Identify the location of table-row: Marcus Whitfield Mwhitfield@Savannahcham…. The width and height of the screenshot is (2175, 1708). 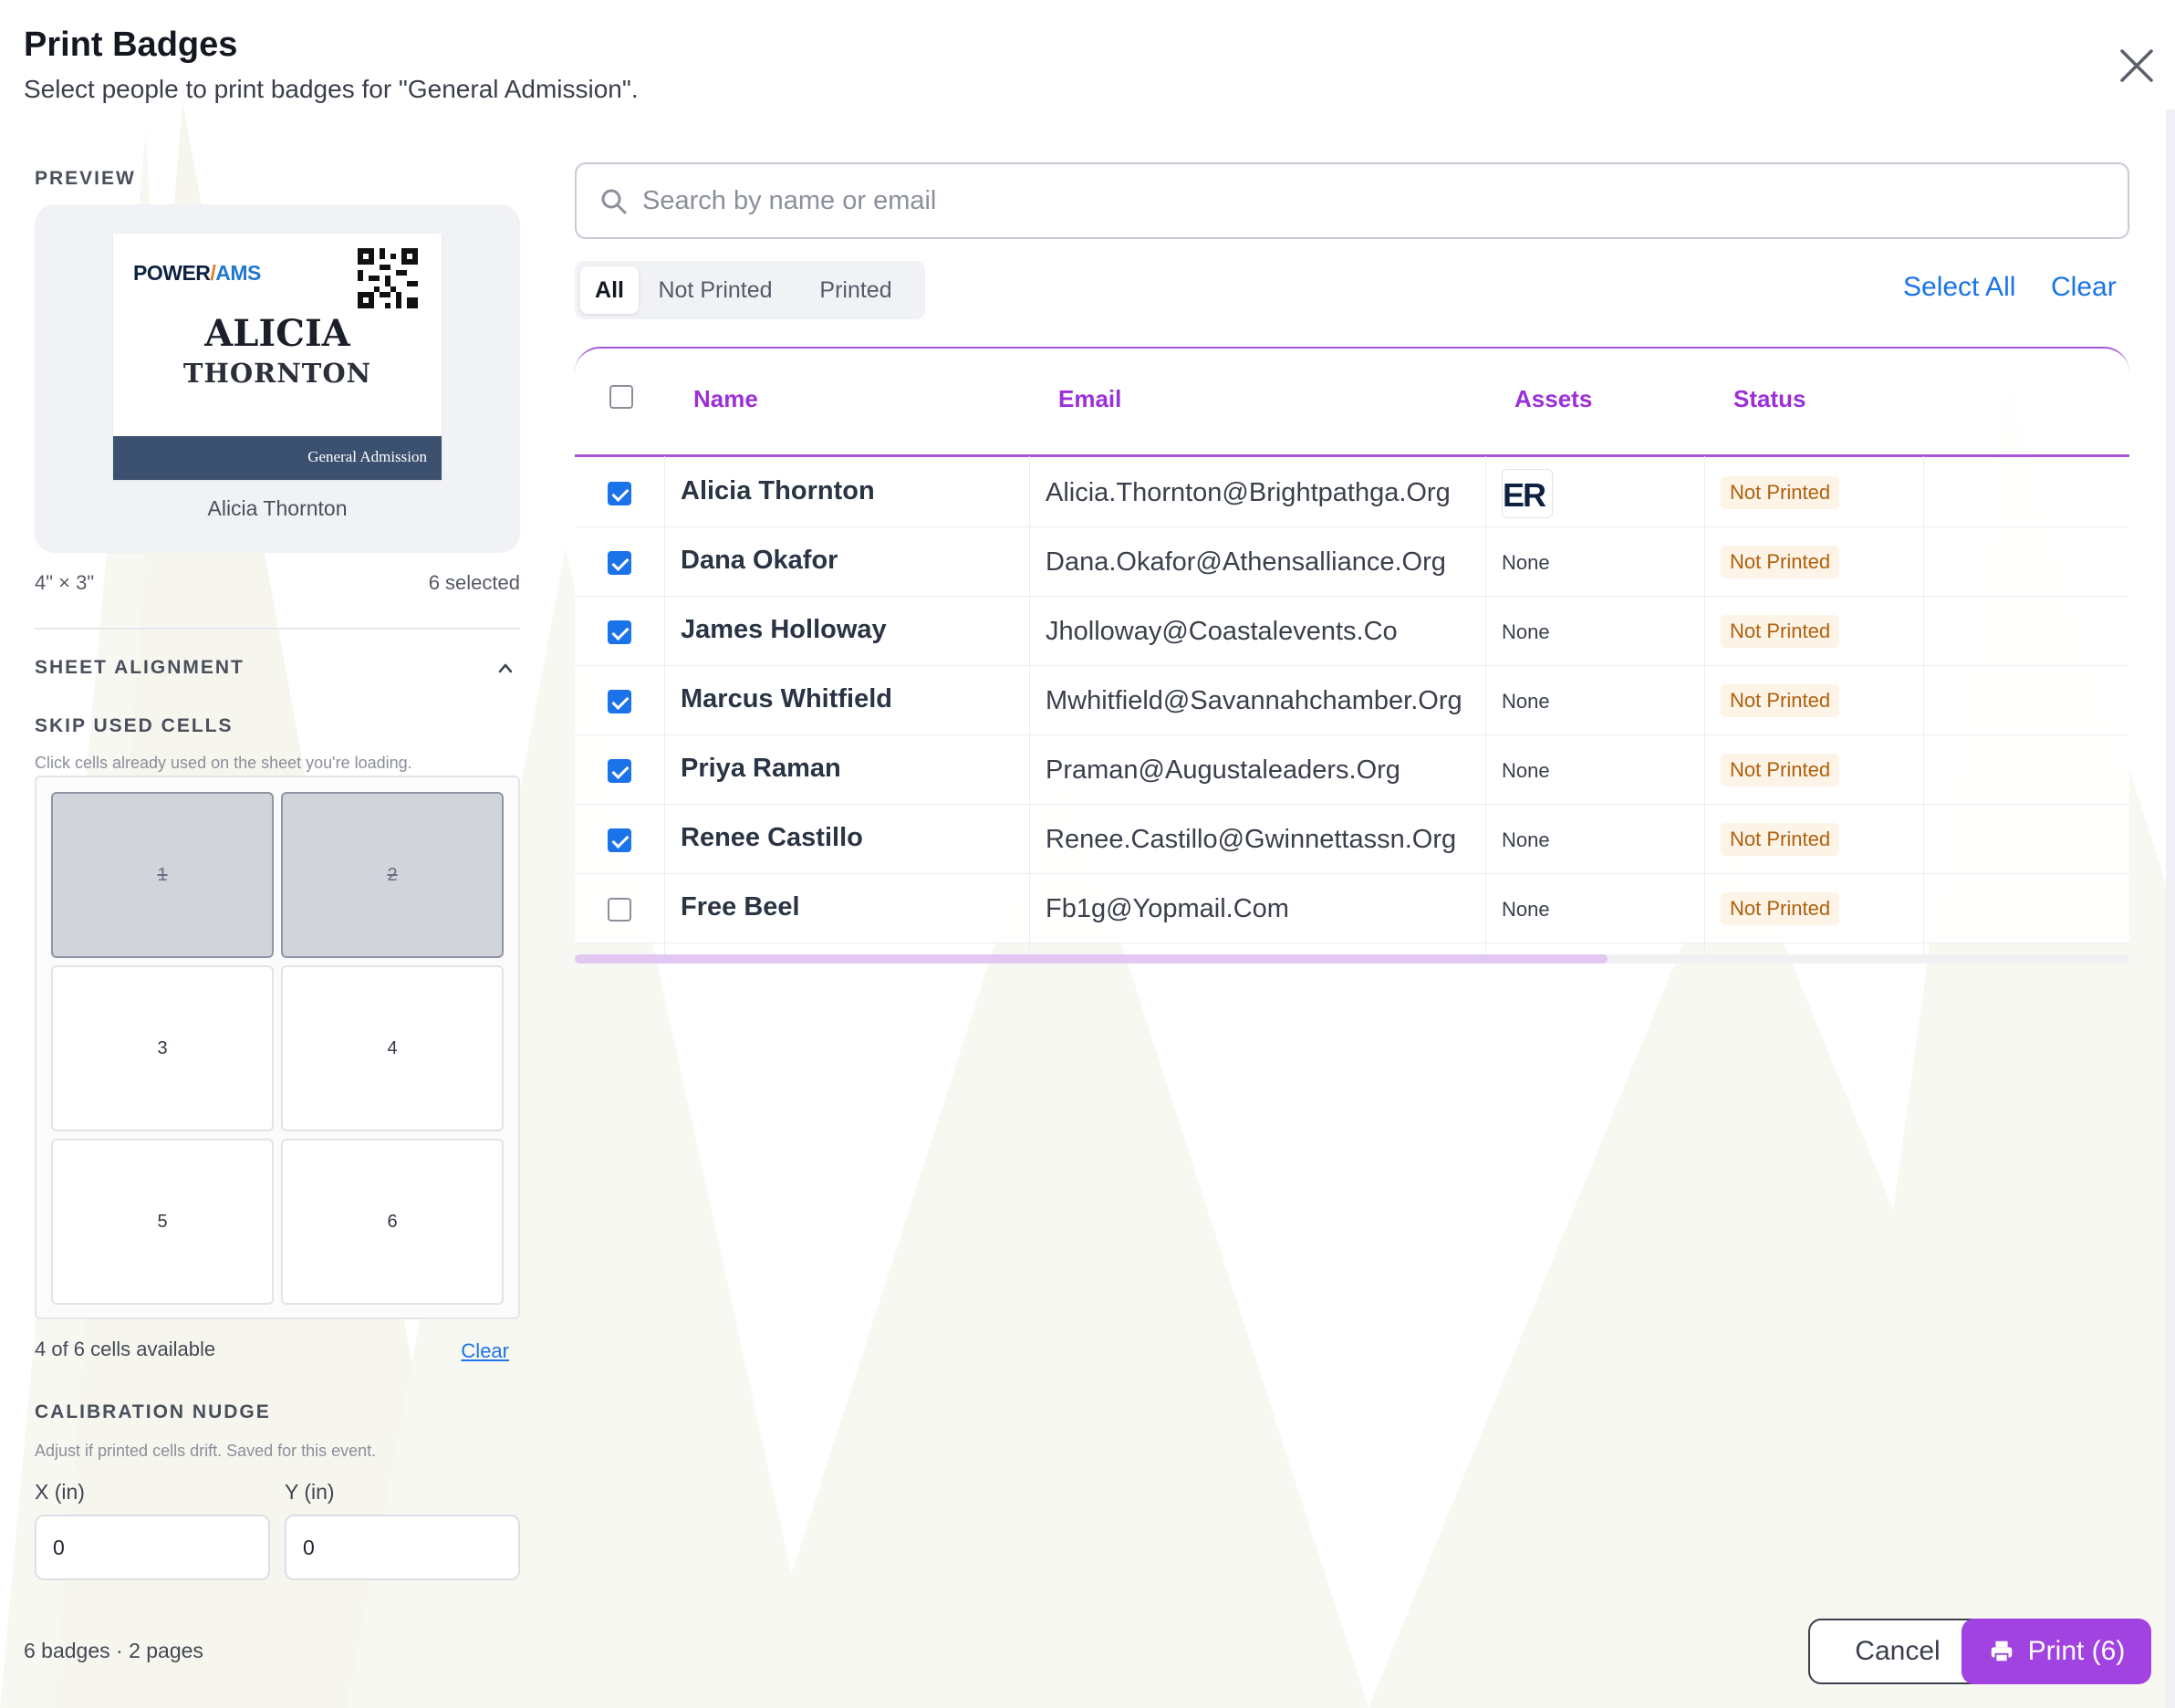
(1352, 701).